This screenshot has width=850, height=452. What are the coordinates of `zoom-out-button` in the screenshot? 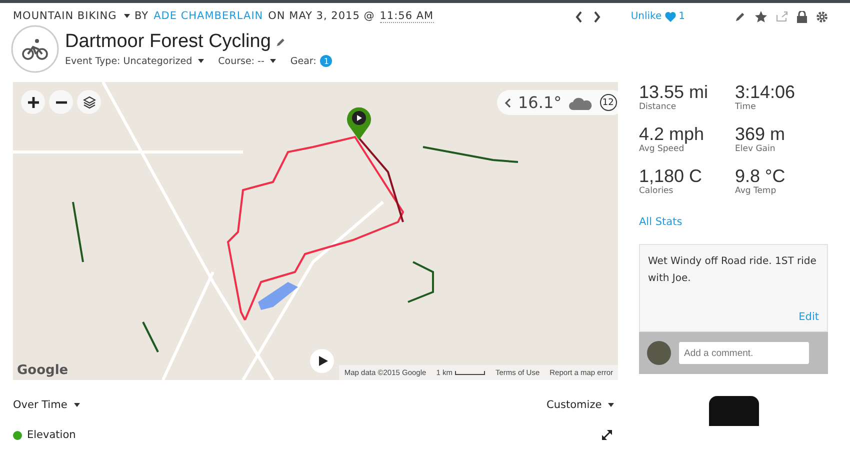 It's located at (61, 102).